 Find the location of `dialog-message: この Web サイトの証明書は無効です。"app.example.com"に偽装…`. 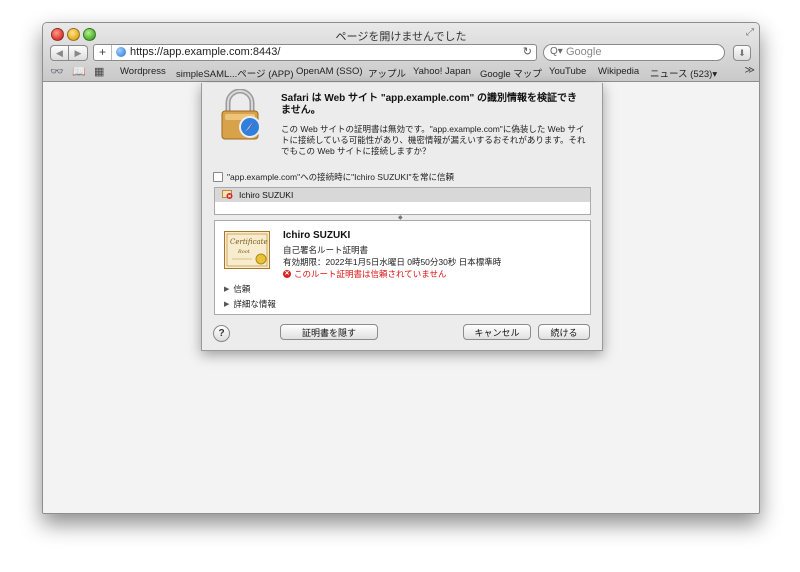

dialog-message: この Web サイトの証明書は無効です。"app.example.com"に偽装… is located at coordinates (433, 140).